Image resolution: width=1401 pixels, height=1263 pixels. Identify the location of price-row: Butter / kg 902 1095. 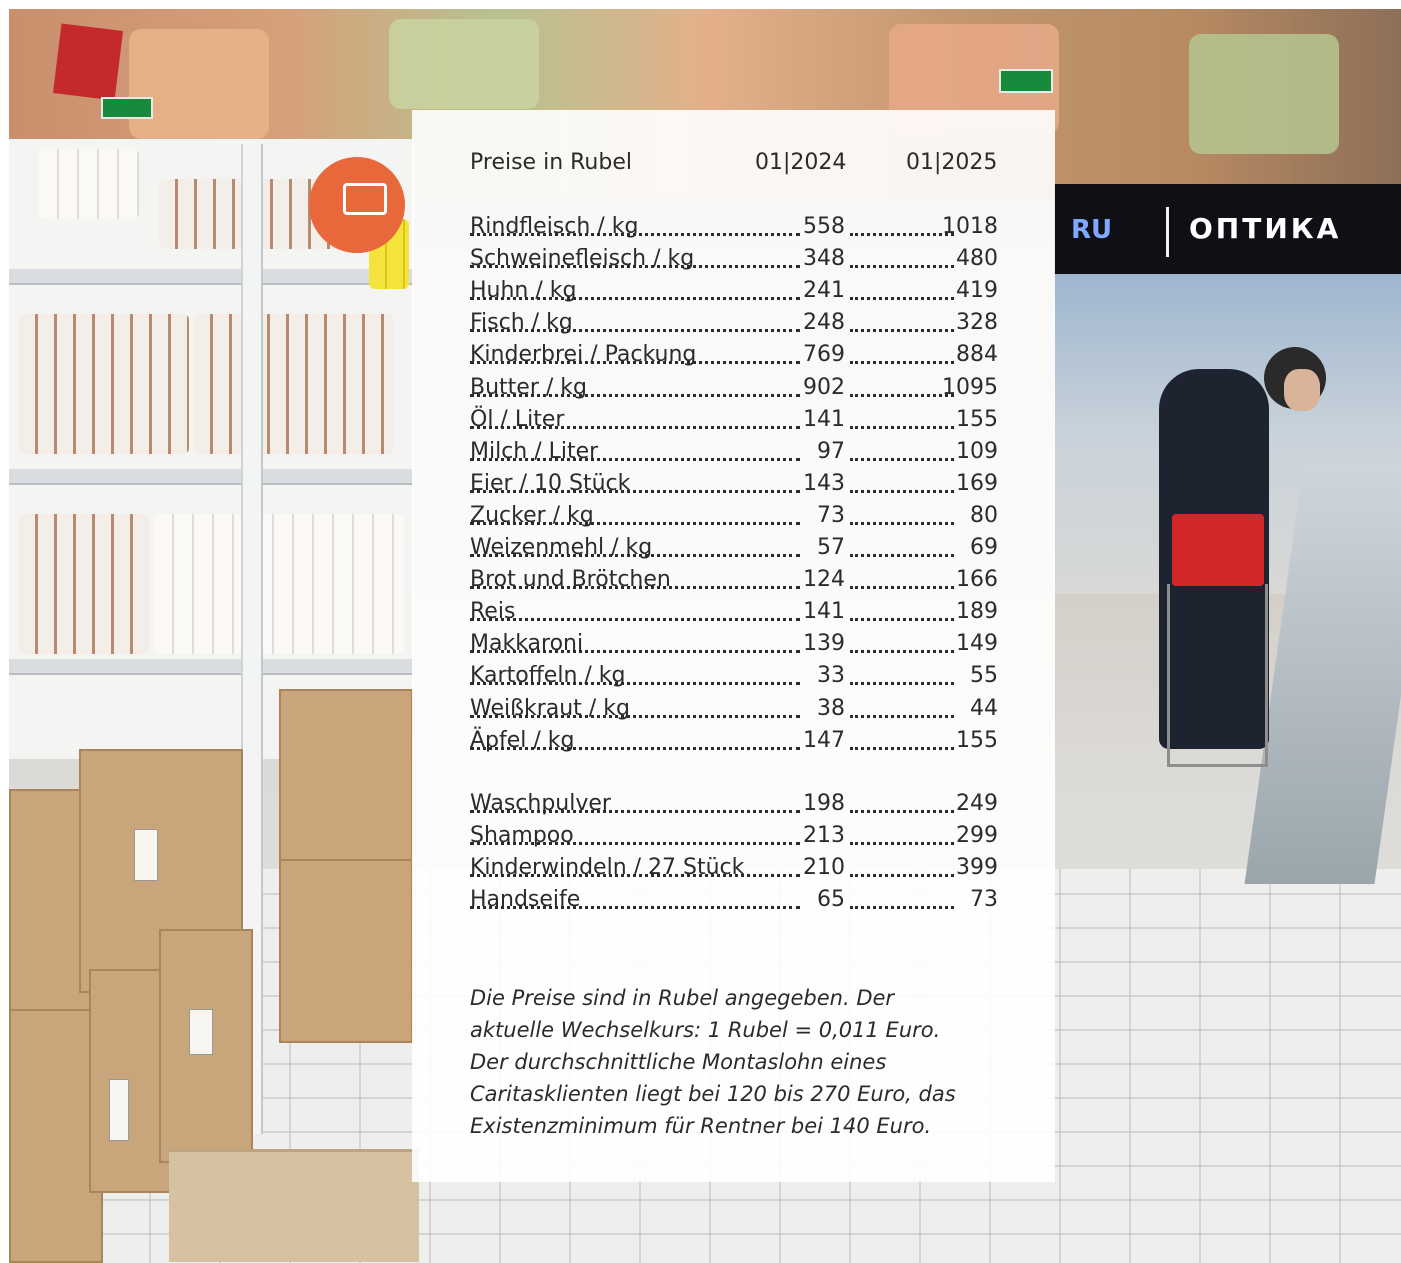
(735, 388).